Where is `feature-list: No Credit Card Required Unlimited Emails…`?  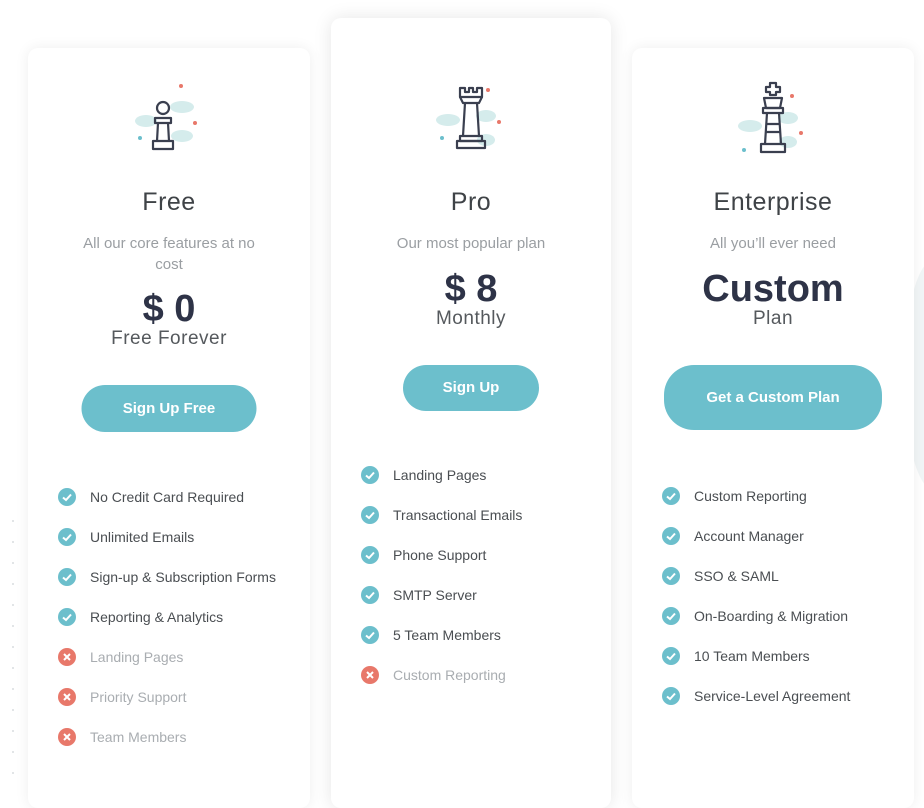
feature-list: No Credit Card Required Unlimited Emails… is located at coordinates (176, 626).